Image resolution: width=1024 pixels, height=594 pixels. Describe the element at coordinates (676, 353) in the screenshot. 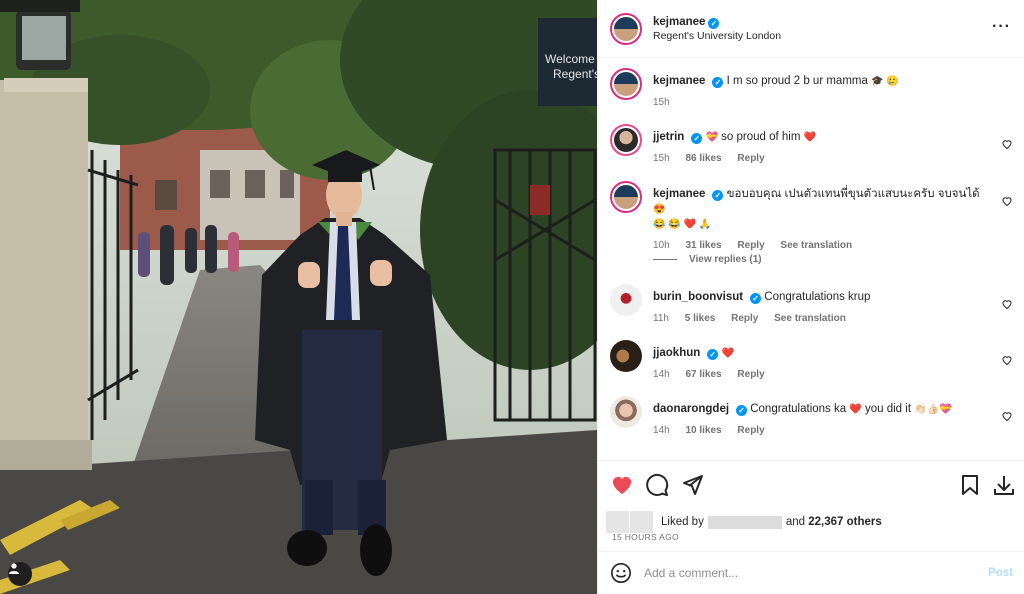

I see `comment-username: jjaokhun` at that location.